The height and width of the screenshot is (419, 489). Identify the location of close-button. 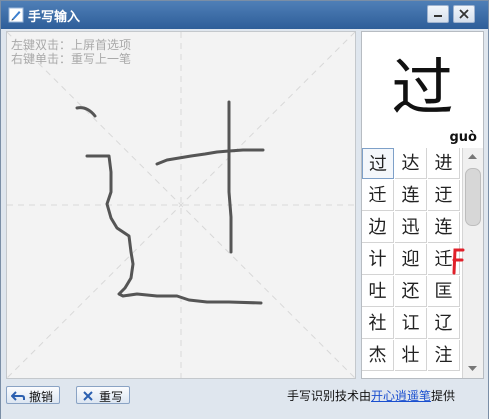
(464, 14).